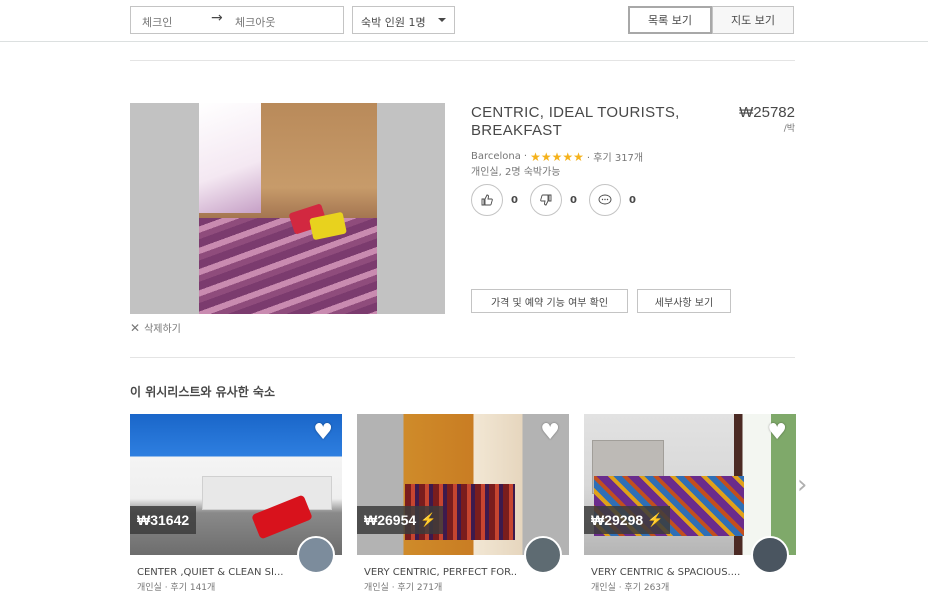 The image size is (928, 609). Describe the element at coordinates (546, 200) in the screenshot. I see `thumbs-down-icon` at that location.